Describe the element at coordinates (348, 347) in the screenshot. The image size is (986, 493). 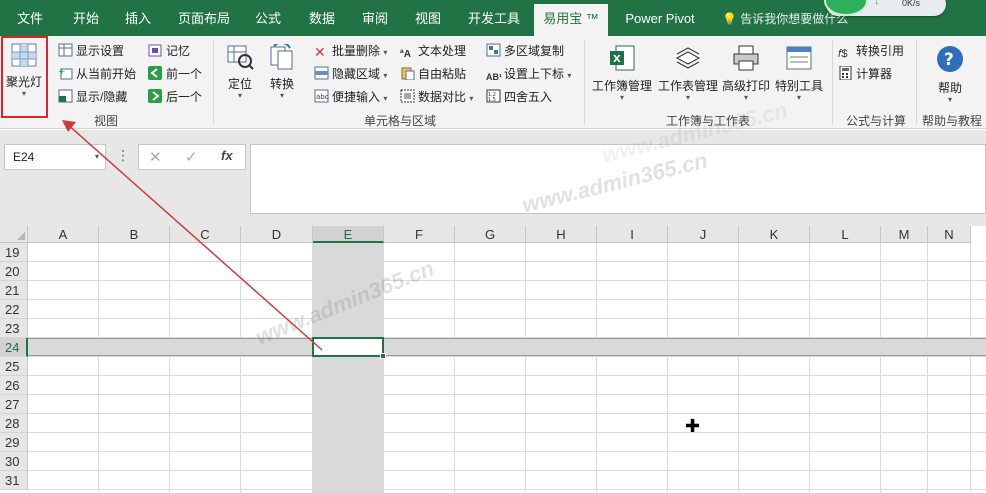
I see `active-cell` at that location.